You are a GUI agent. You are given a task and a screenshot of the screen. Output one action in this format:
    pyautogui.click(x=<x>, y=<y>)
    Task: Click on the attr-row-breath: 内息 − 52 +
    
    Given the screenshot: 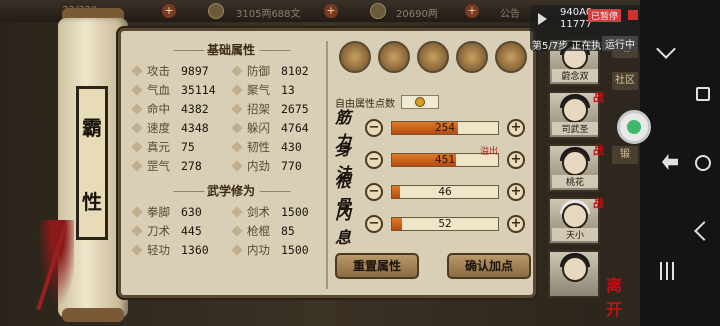 What is the action you would take?
    pyautogui.click(x=433, y=225)
    